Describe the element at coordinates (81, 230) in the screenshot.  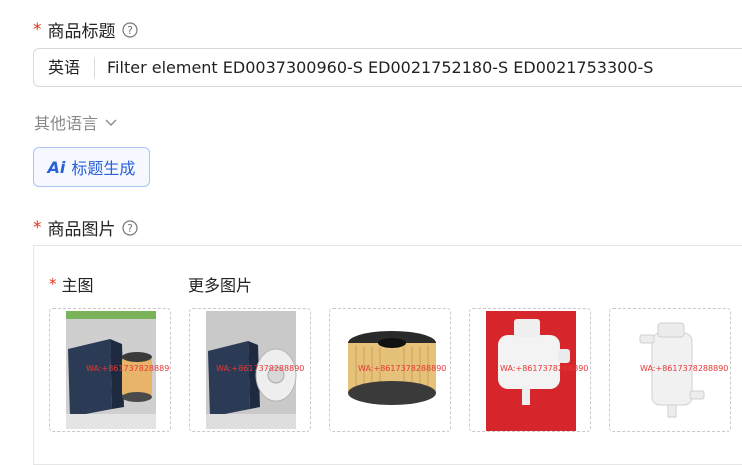
I see `images-label: 商品图片` at that location.